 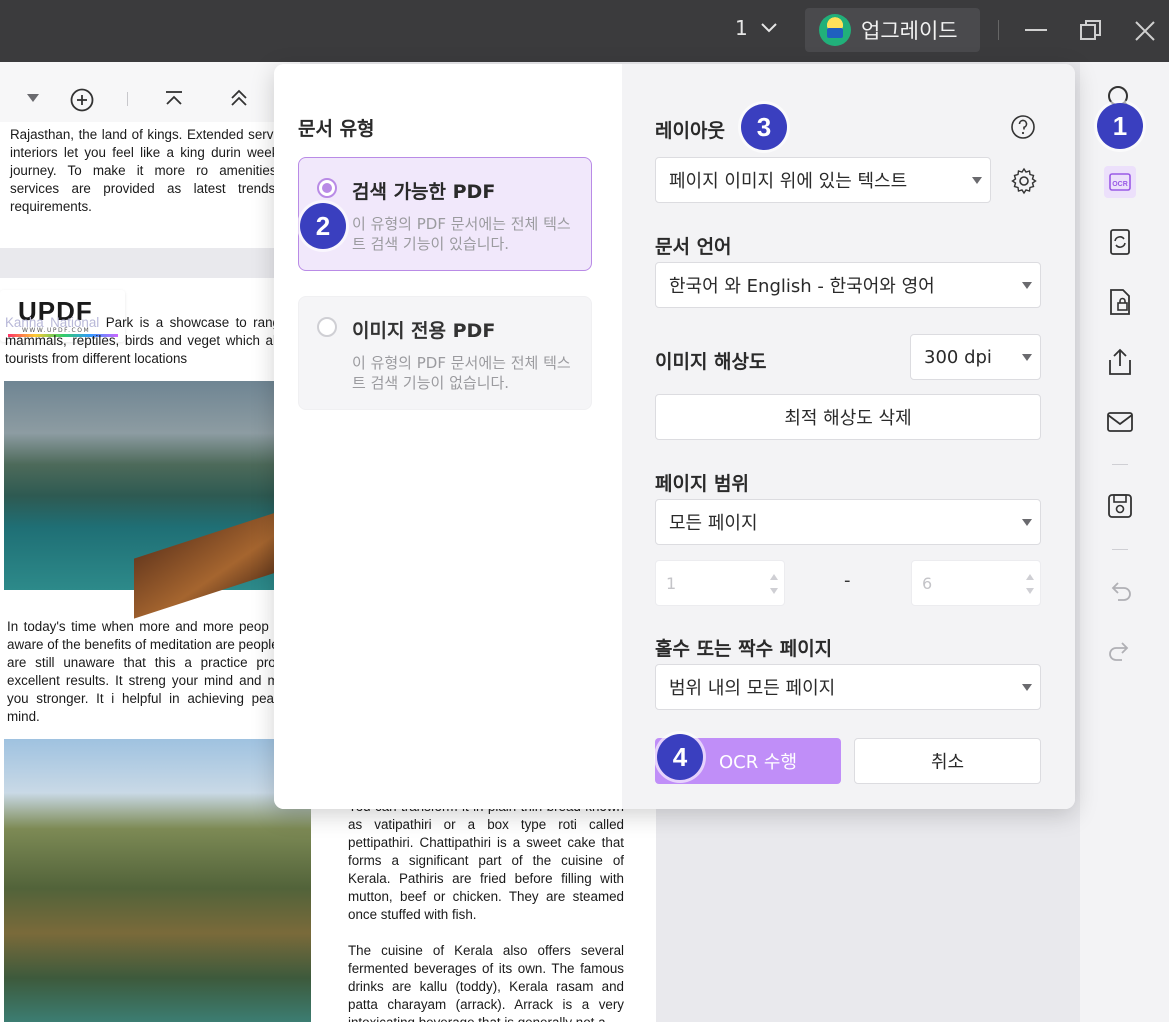 I want to click on option-description: 이 유형의 PDF 문서에는 전체 텍스트 검색 기능이 있습니다., so click(x=461, y=234).